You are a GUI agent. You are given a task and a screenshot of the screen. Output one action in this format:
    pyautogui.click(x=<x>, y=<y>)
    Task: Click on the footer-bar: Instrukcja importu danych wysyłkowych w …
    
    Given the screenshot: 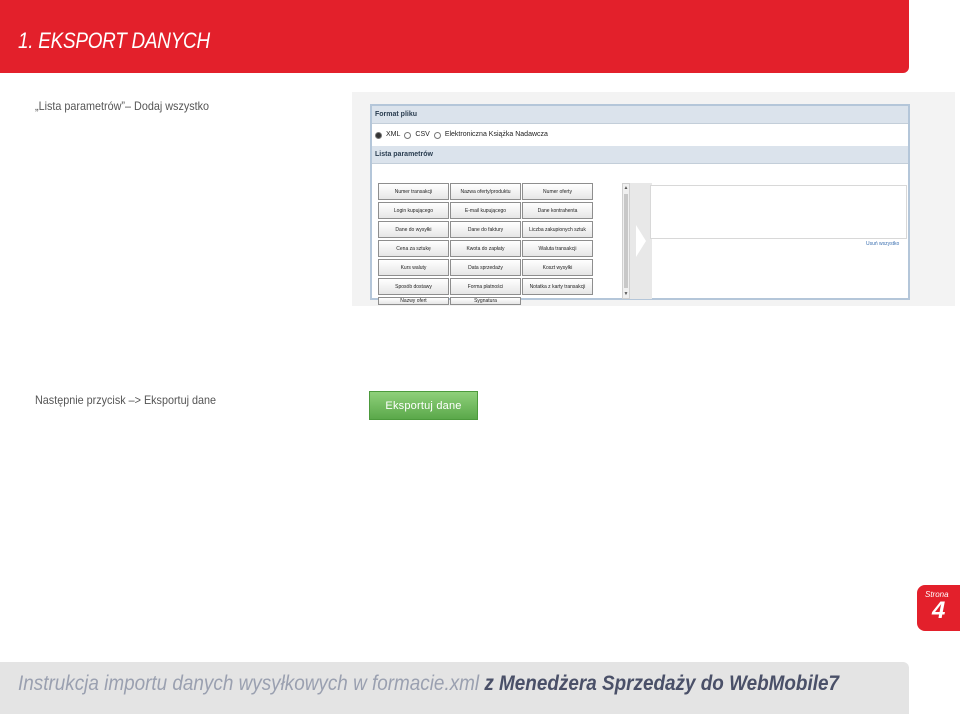 What is the action you would take?
    pyautogui.click(x=454, y=688)
    